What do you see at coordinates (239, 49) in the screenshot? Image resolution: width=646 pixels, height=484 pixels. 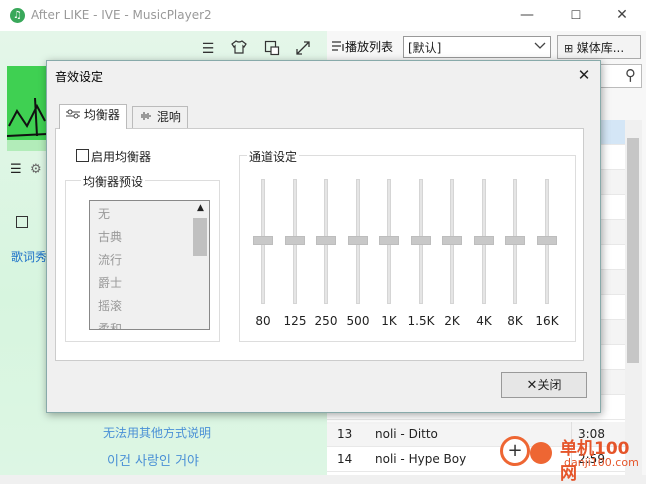 I see `skin-icon` at bounding box center [239, 49].